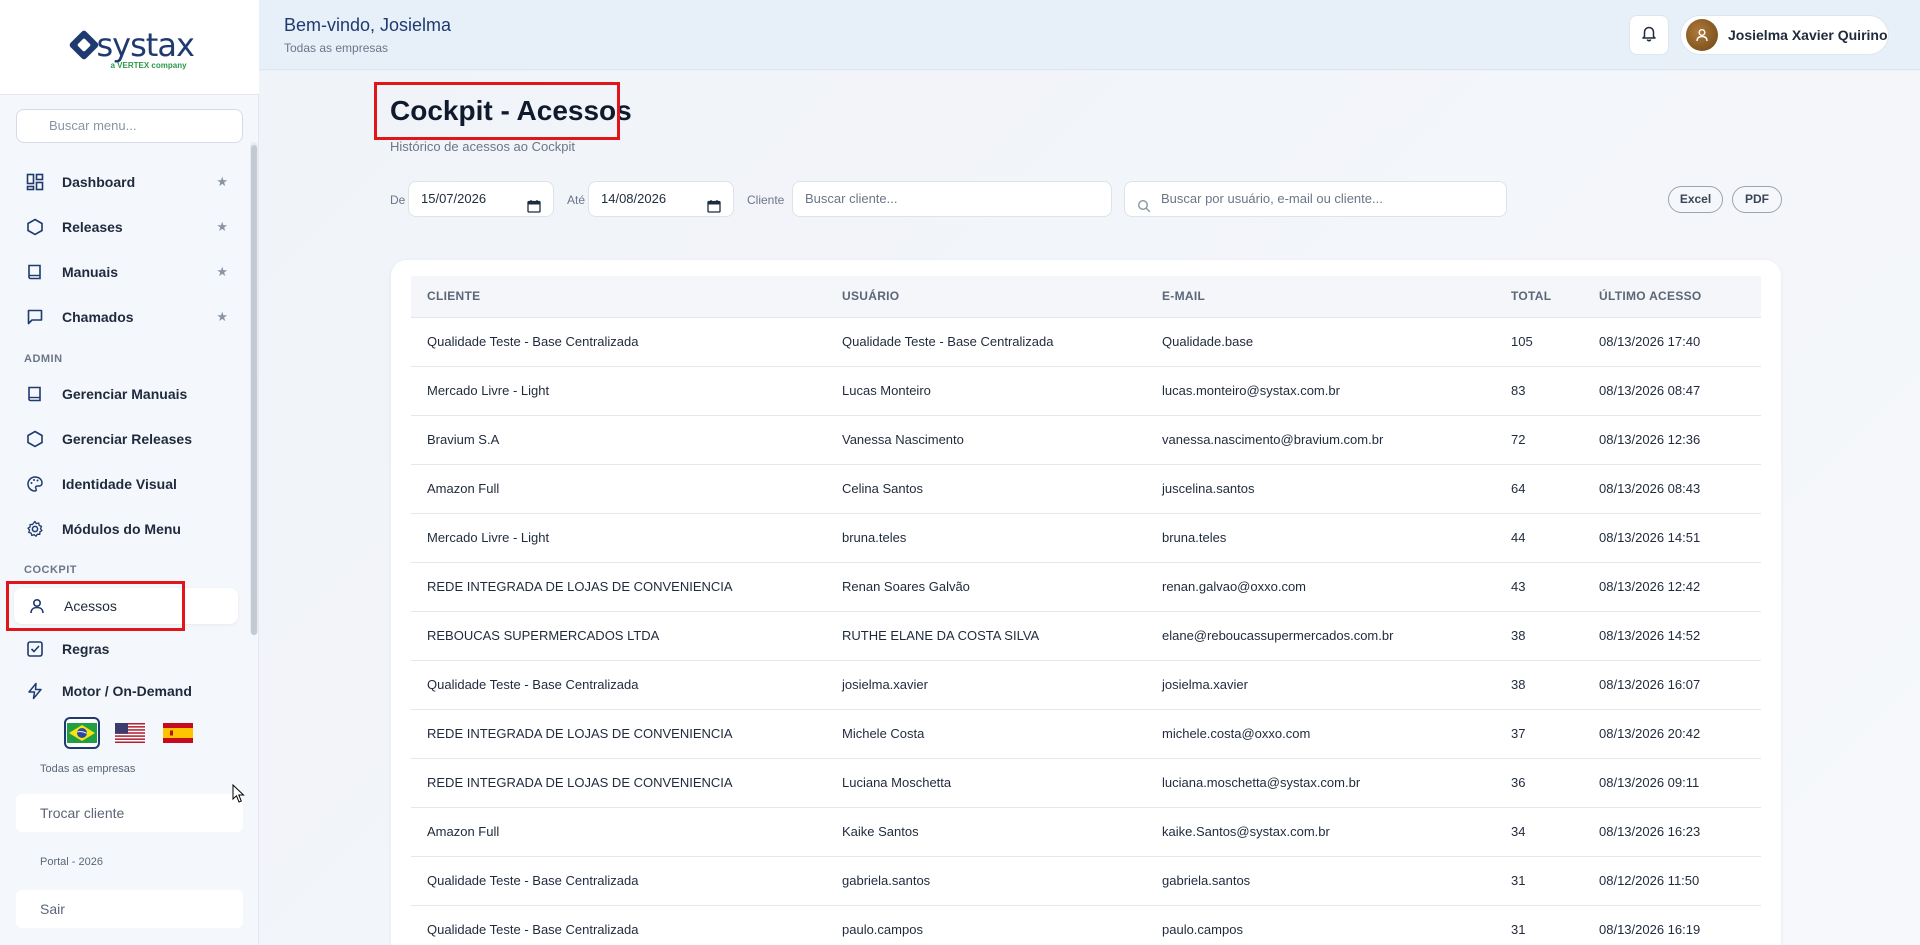 The width and height of the screenshot is (1920, 945). What do you see at coordinates (1539, 440) in the screenshot?
I see `cell-total: 72` at bounding box center [1539, 440].